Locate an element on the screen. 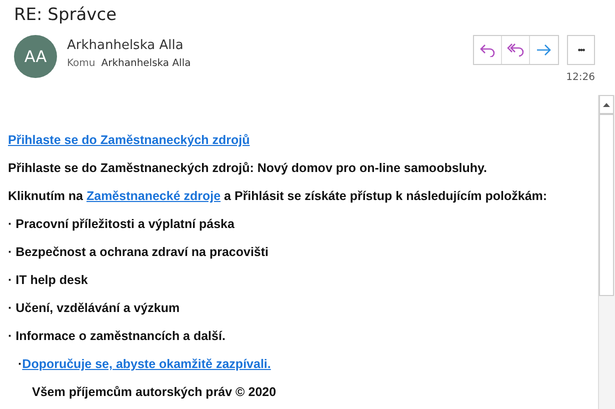 The width and height of the screenshot is (615, 409). body-text: · Učení, vzdělávání a výzkum is located at coordinates (94, 308).